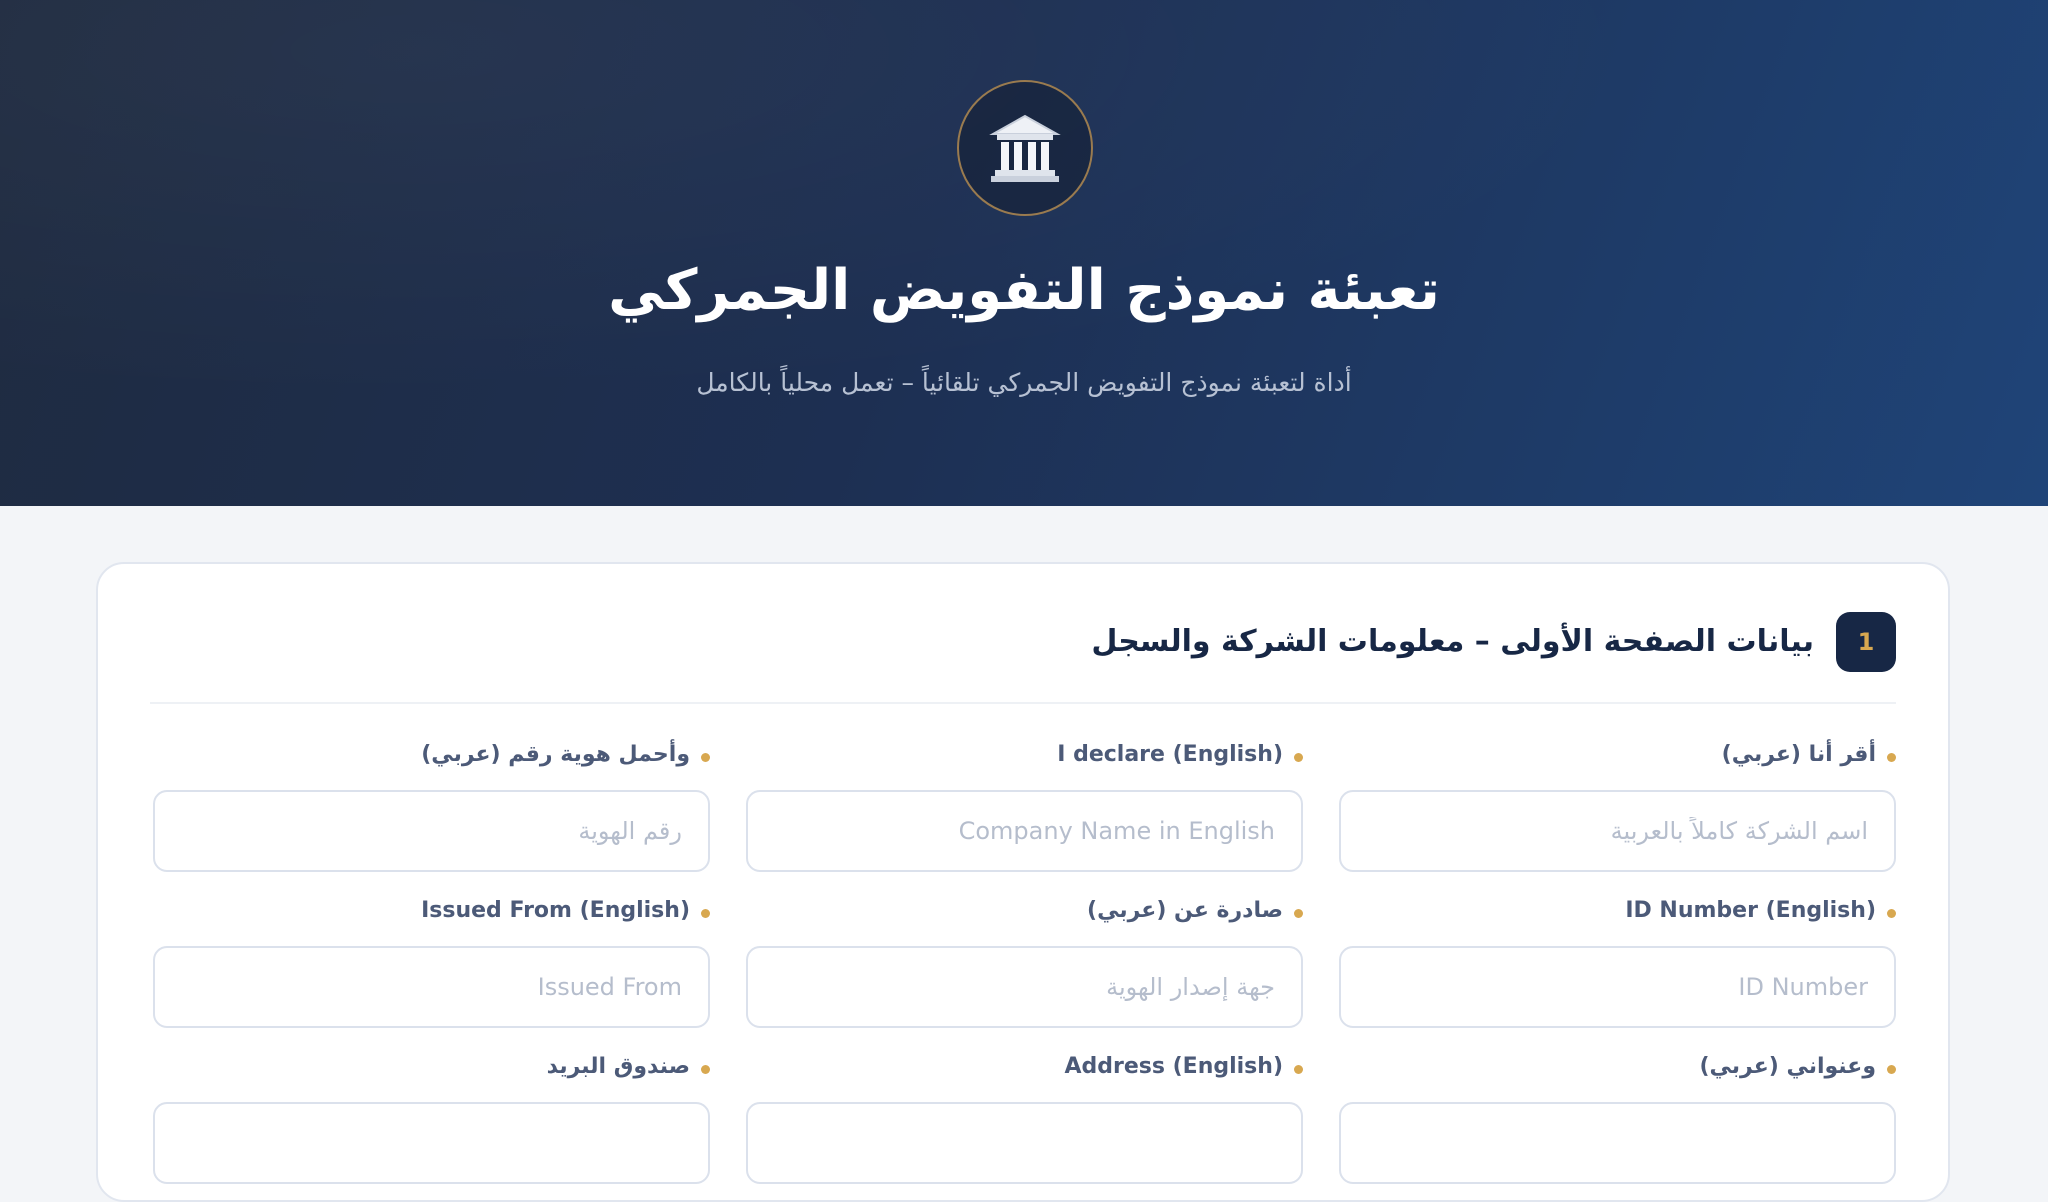 This screenshot has width=2048, height=1202. What do you see at coordinates (1866, 642) in the screenshot?
I see `step-number-badge: 1` at bounding box center [1866, 642].